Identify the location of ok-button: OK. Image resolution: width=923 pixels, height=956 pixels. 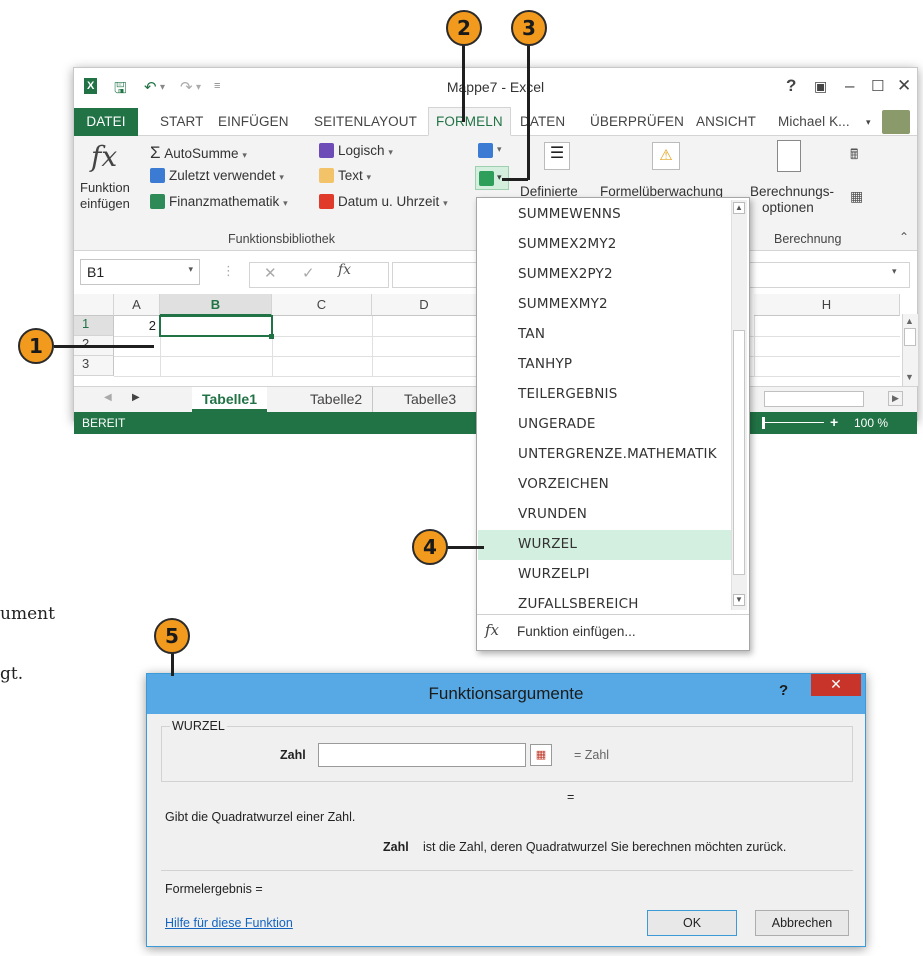
(692, 923).